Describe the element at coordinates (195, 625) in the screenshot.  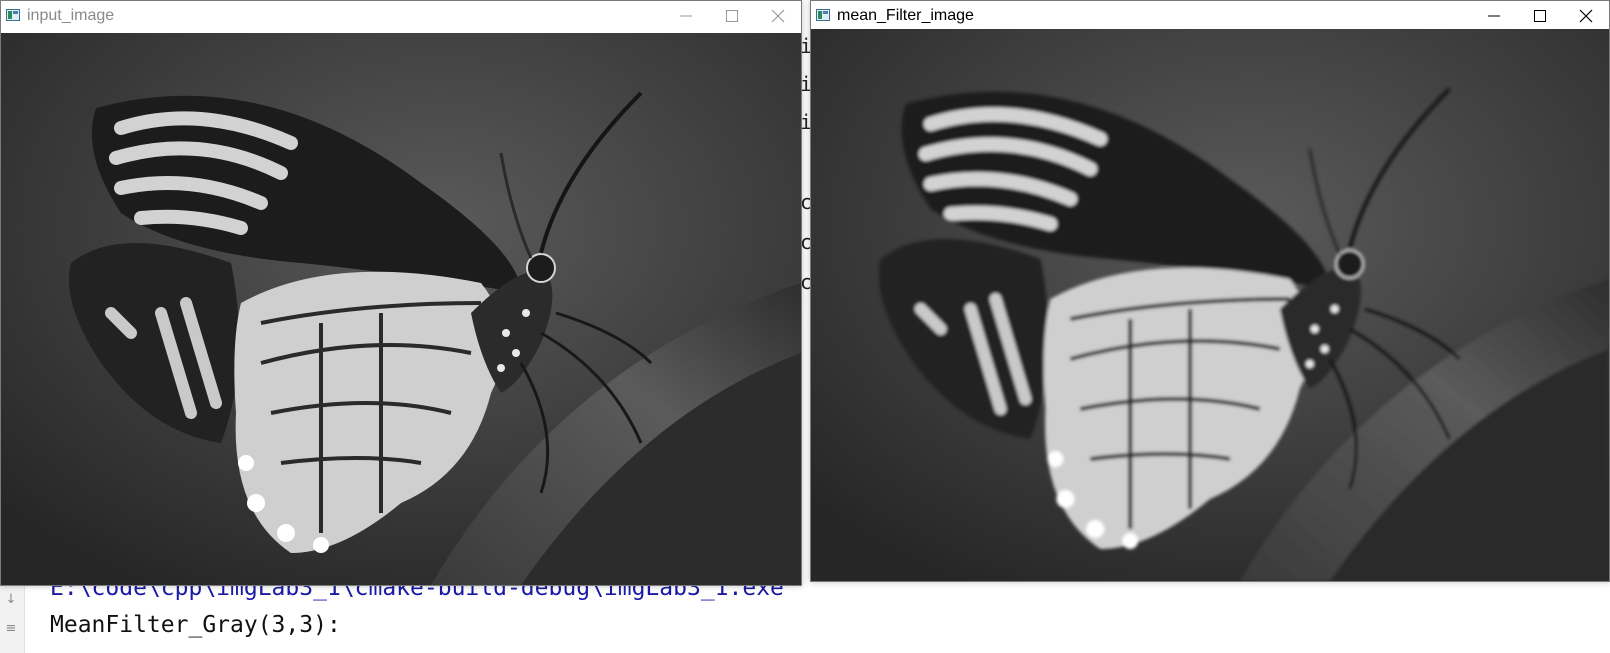
I see `console-output-line: MeanFilter_Gray(3,3):` at that location.